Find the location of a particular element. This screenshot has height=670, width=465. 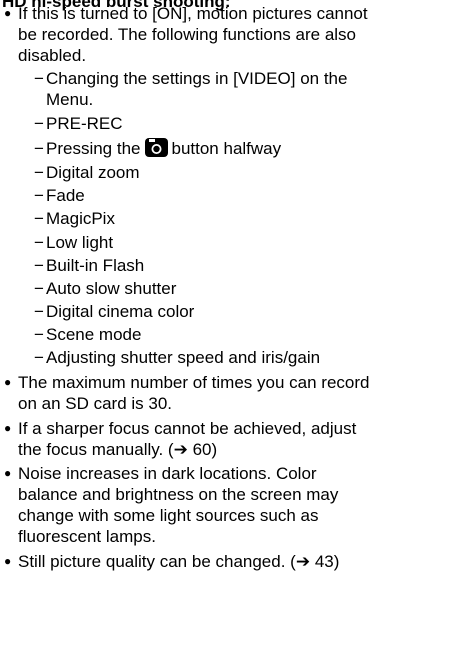

disabled-item-text: button halfway is located at coordinates (226, 148).